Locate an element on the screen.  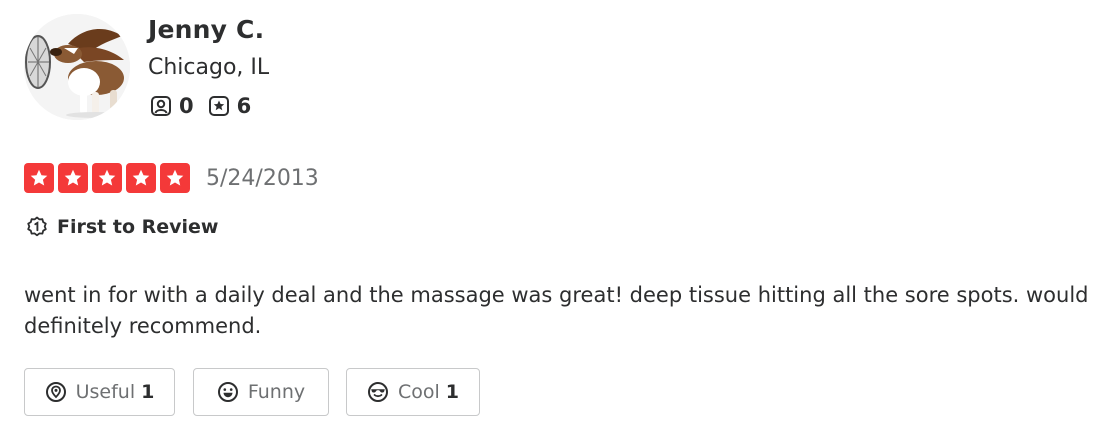
reaction-buttons: Useful 1 Funny Cool 1 is located at coordinates (252, 392).